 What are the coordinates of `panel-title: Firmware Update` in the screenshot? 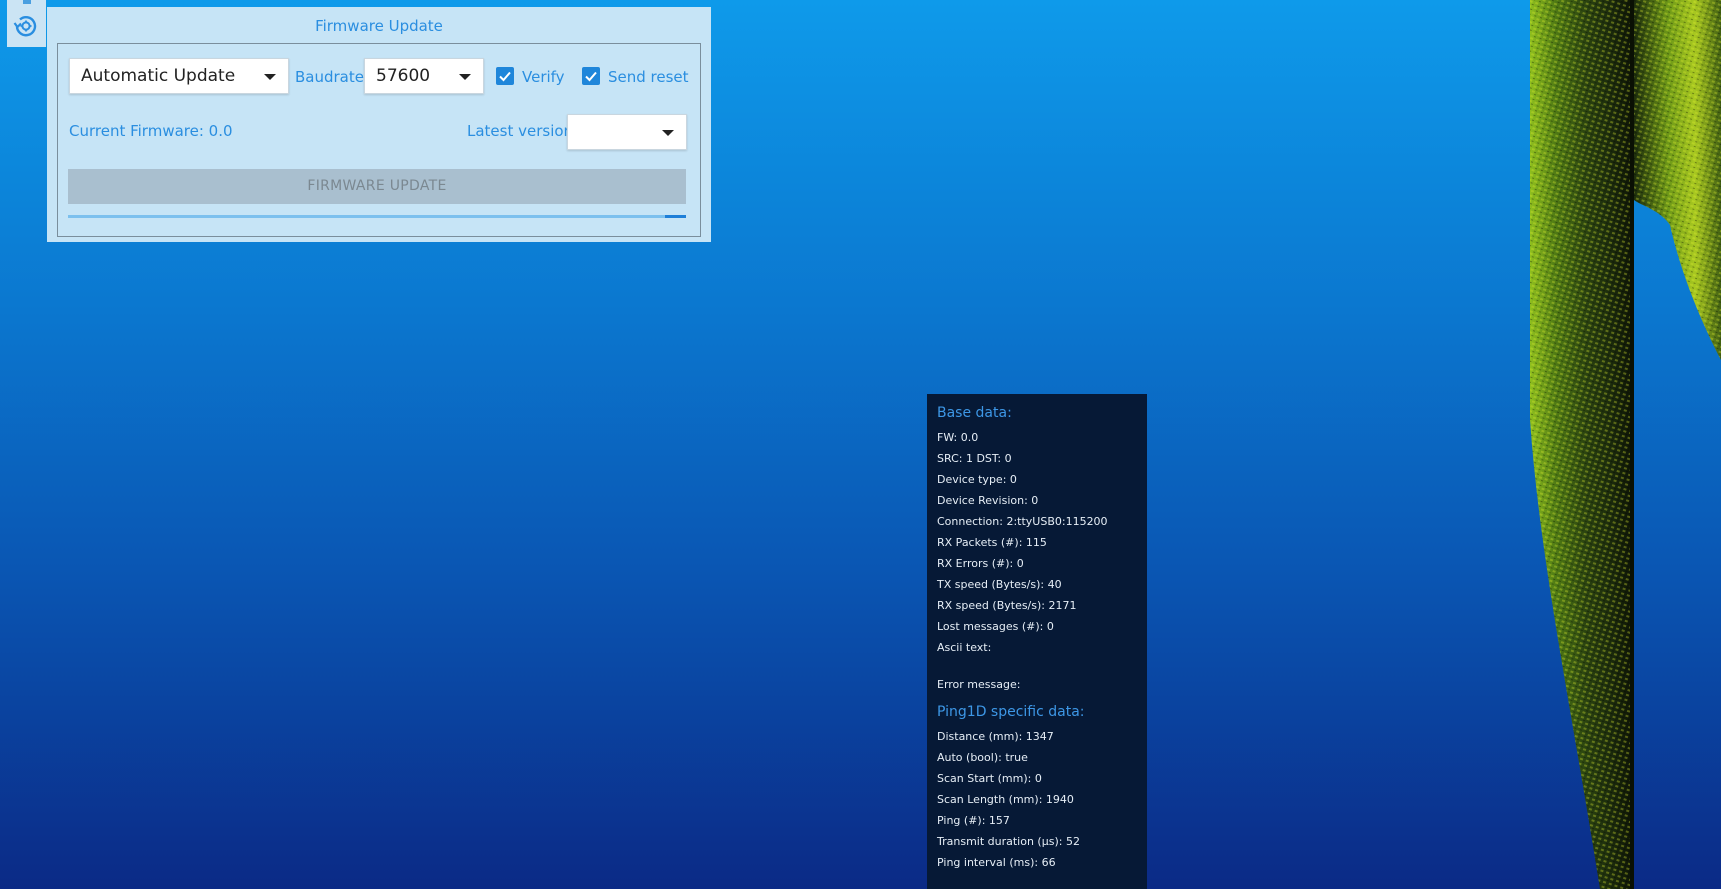 It's located at (379, 26).